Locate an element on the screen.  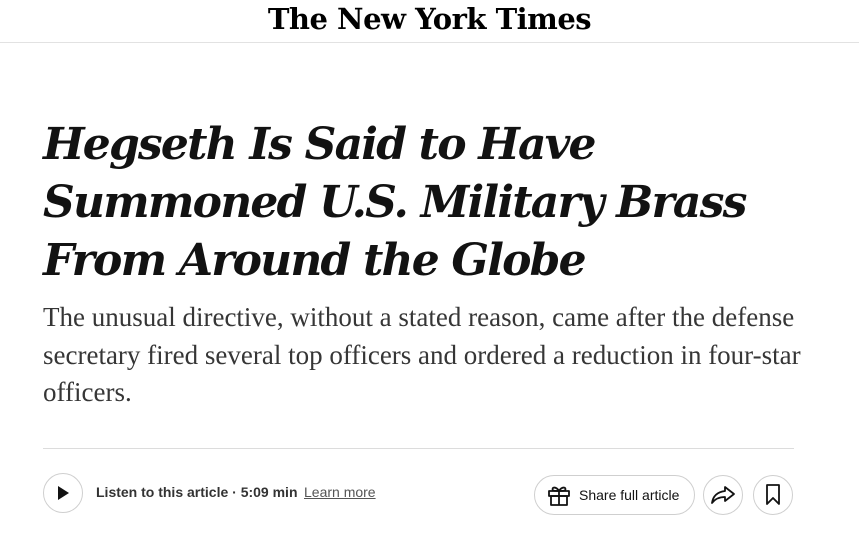
forward-arrow-icon is located at coordinates (723, 495).